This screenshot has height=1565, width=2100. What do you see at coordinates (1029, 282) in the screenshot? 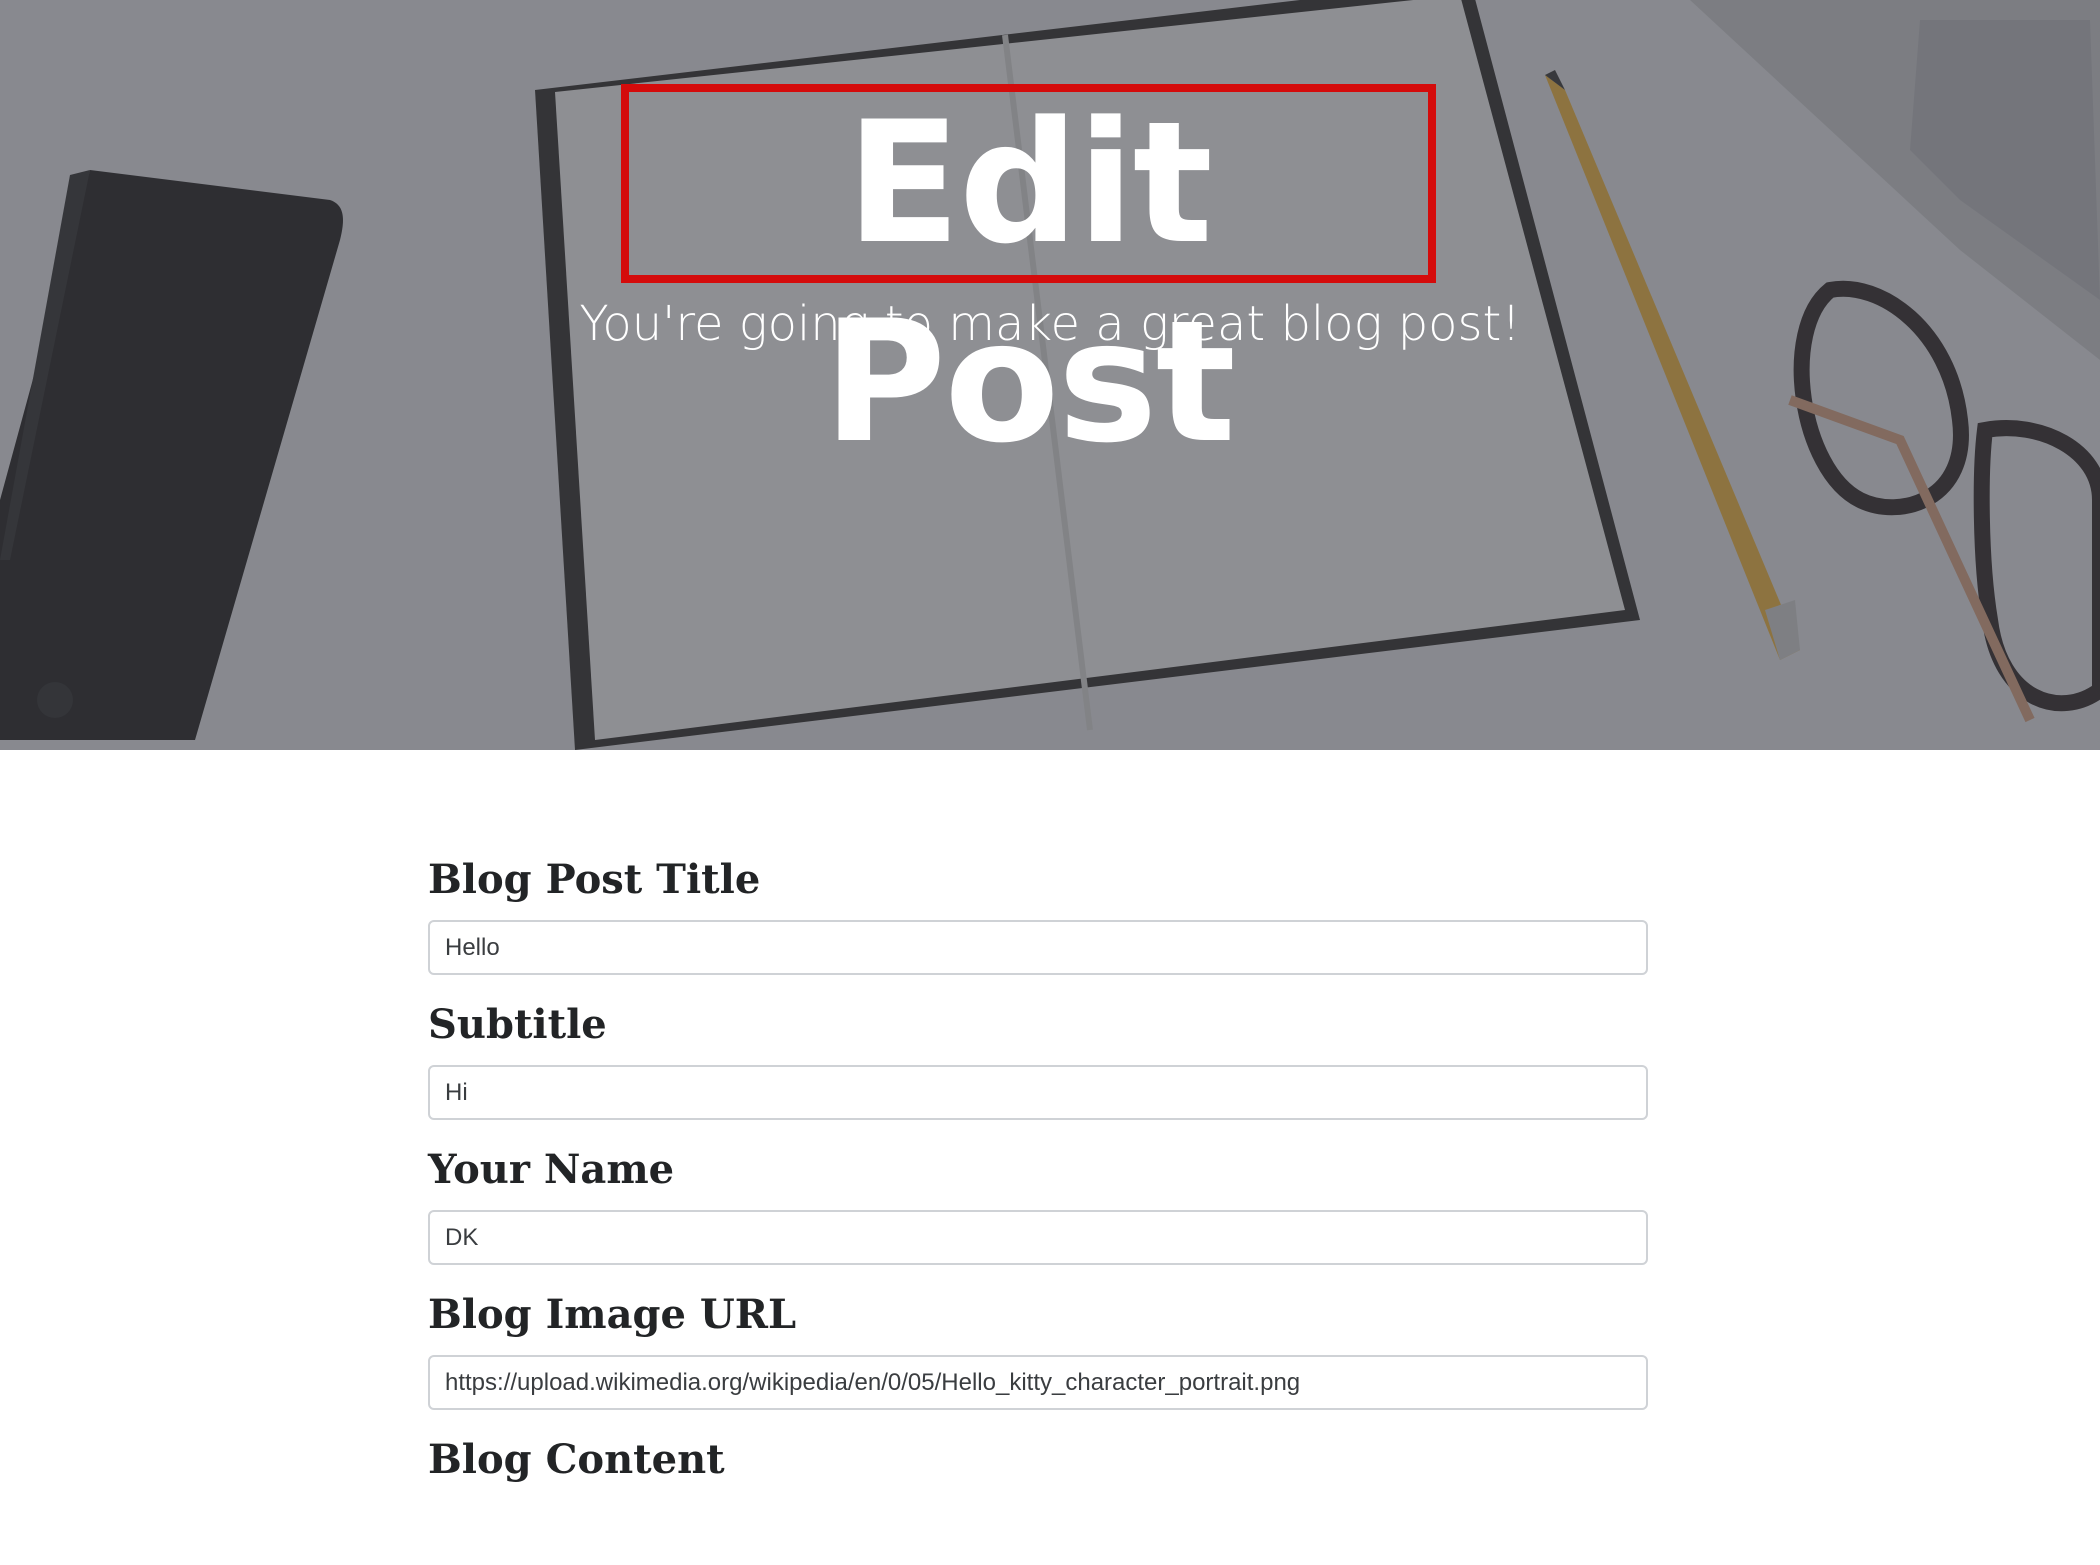
I see `page-title: Edit Post` at bounding box center [1029, 282].